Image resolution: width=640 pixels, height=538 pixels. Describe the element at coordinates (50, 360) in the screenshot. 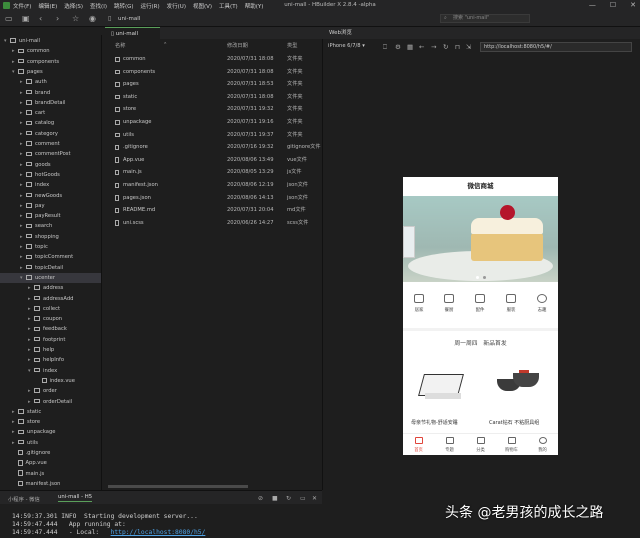

I see `tree-folder-item: ▸ helpInfo` at that location.